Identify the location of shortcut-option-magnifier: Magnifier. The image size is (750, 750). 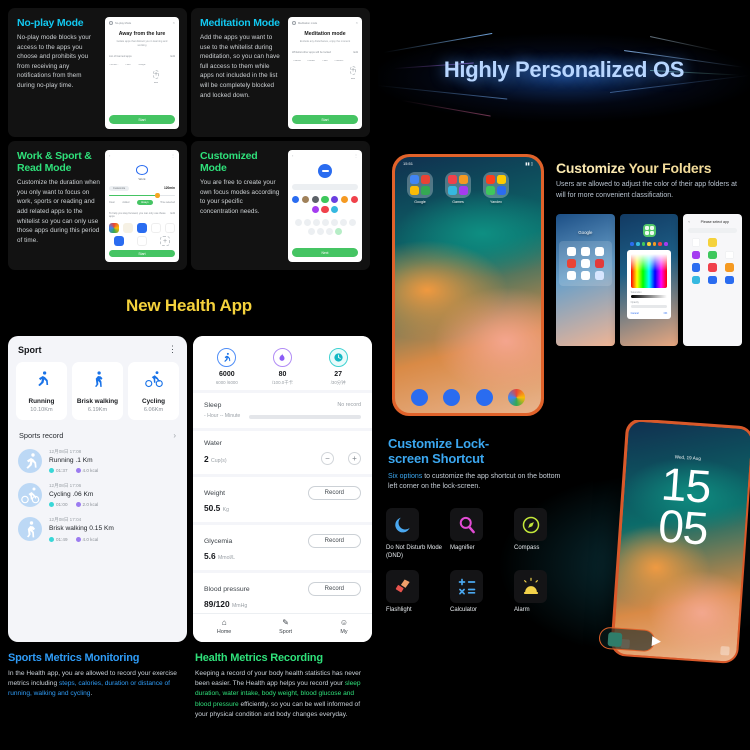
(479, 534).